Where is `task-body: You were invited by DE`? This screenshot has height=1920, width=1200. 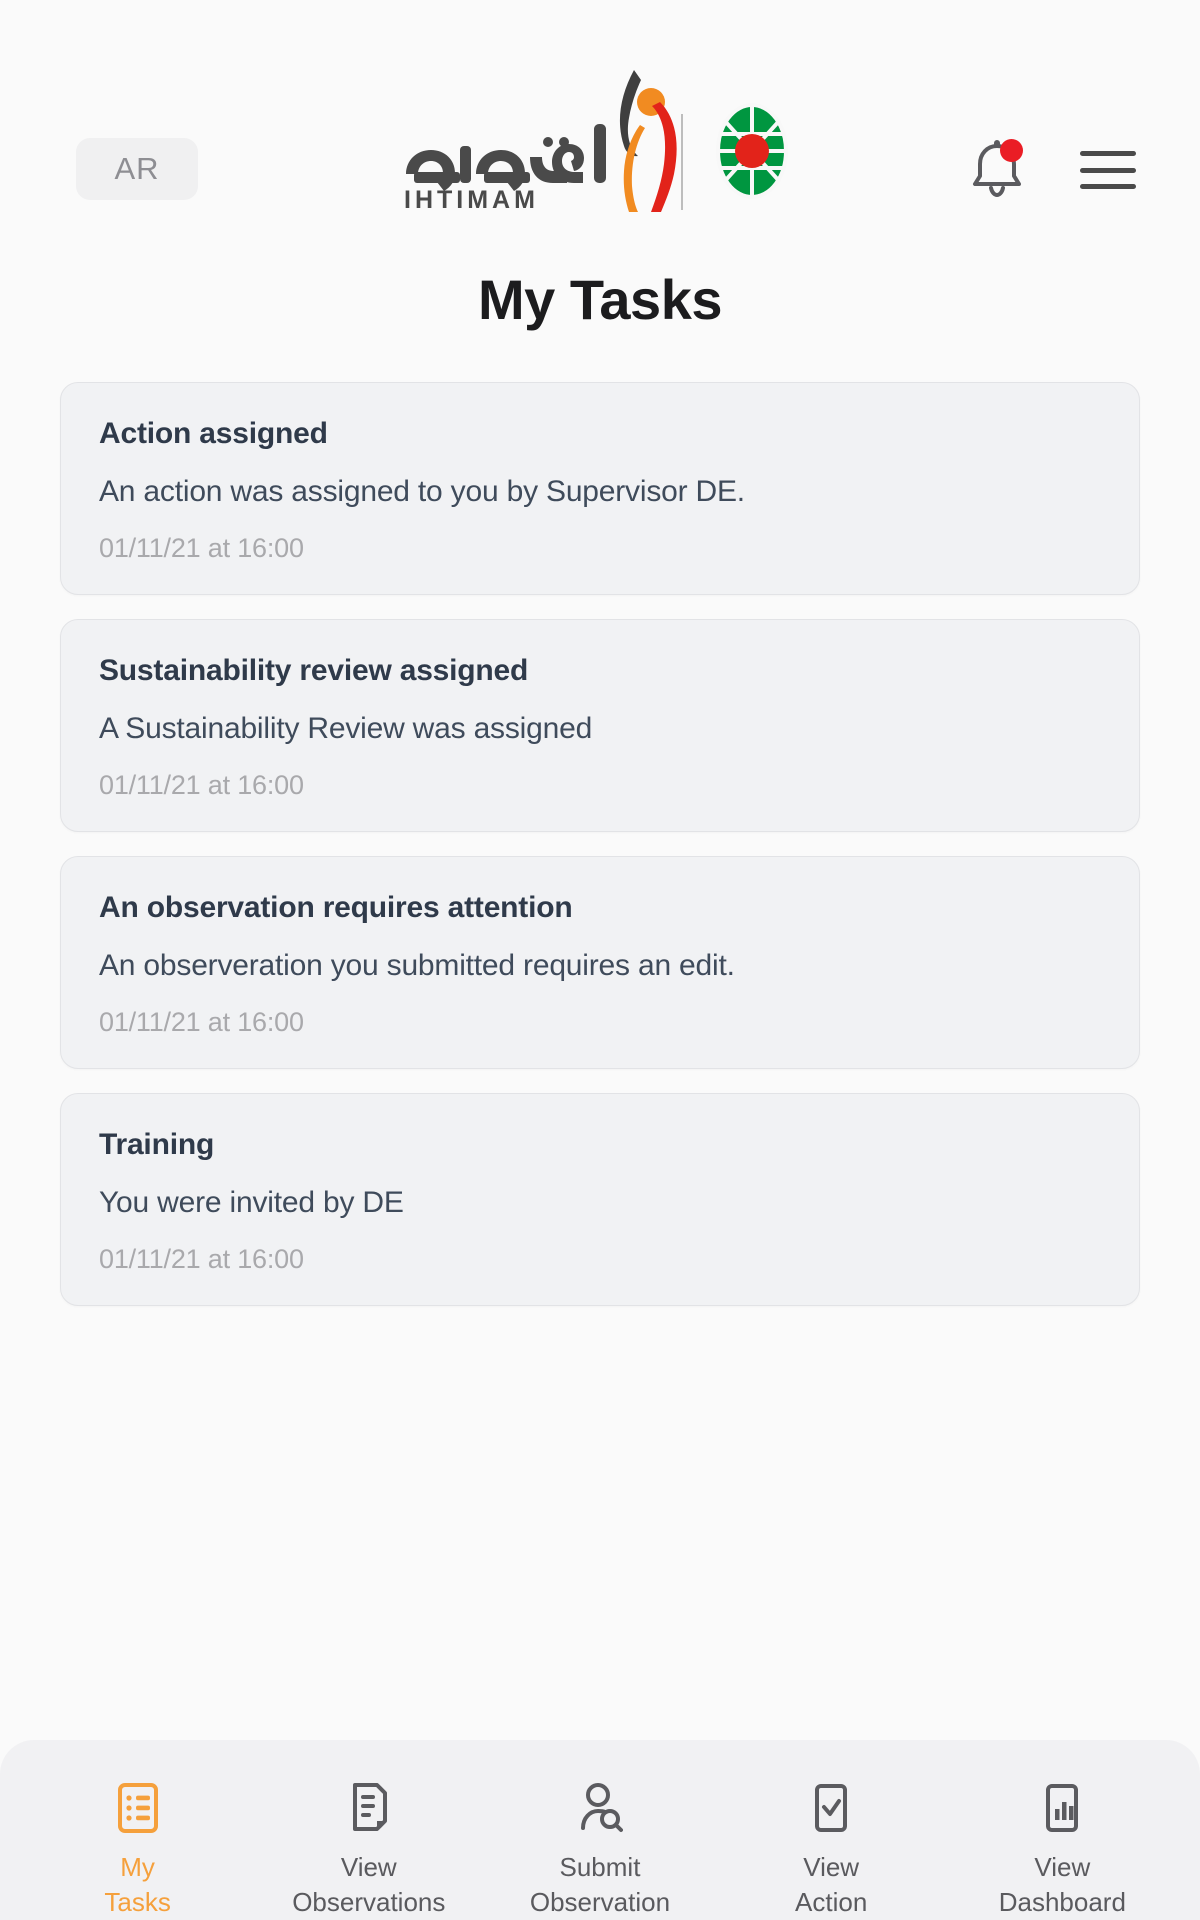
task-body: You were invited by DE is located at coordinates (251, 1202).